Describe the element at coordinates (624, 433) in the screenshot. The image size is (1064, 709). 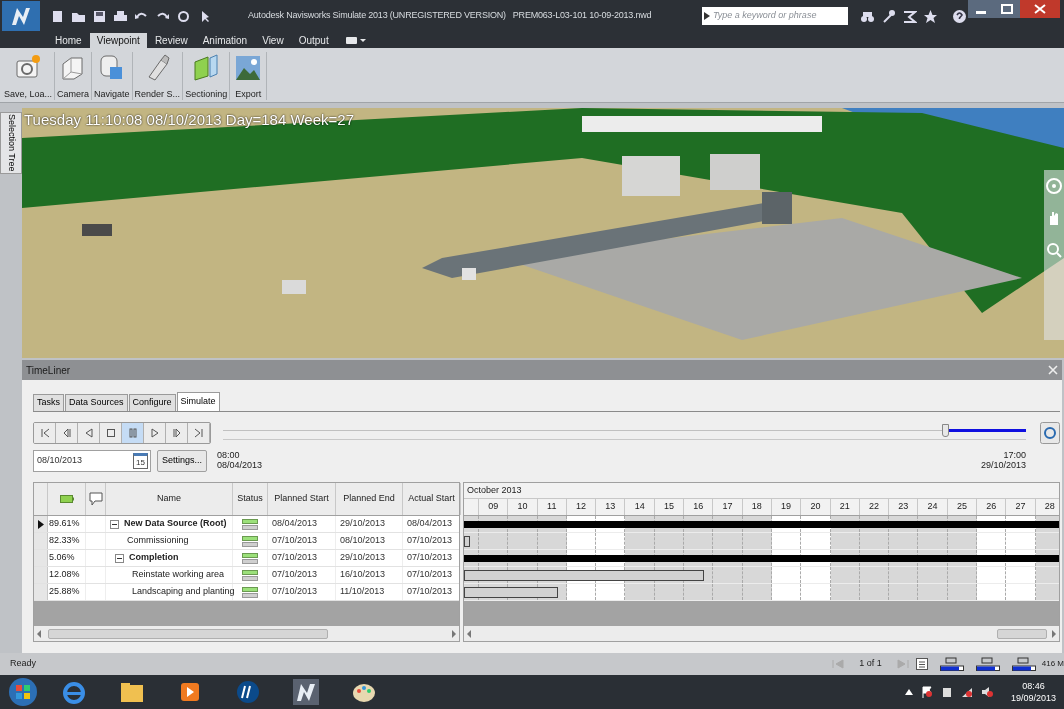
I see `time-slider` at that location.